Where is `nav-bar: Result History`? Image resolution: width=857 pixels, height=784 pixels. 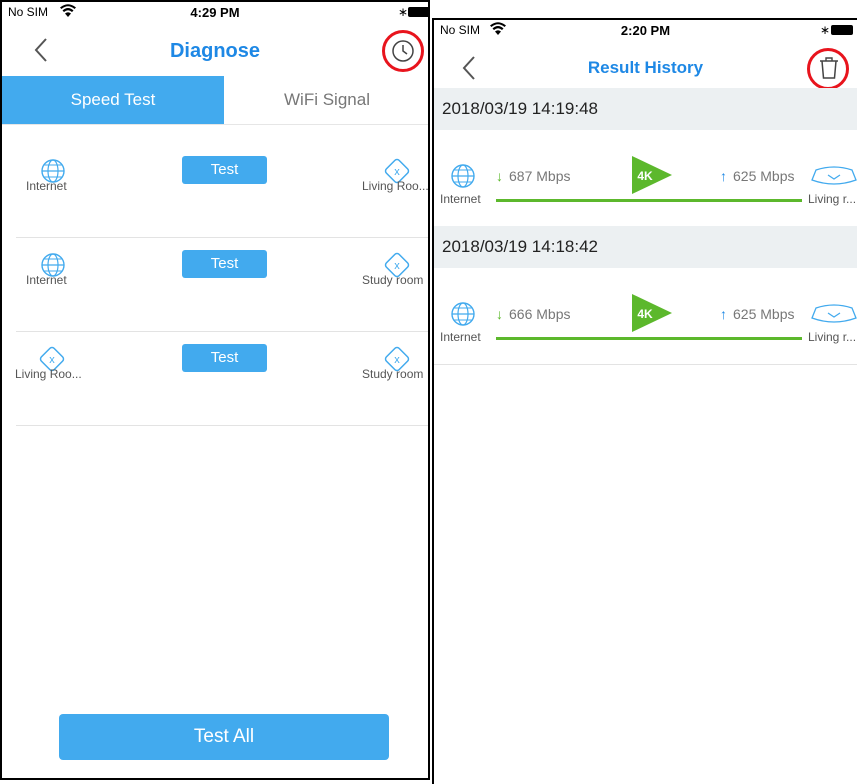 nav-bar: Result History is located at coordinates (645, 68).